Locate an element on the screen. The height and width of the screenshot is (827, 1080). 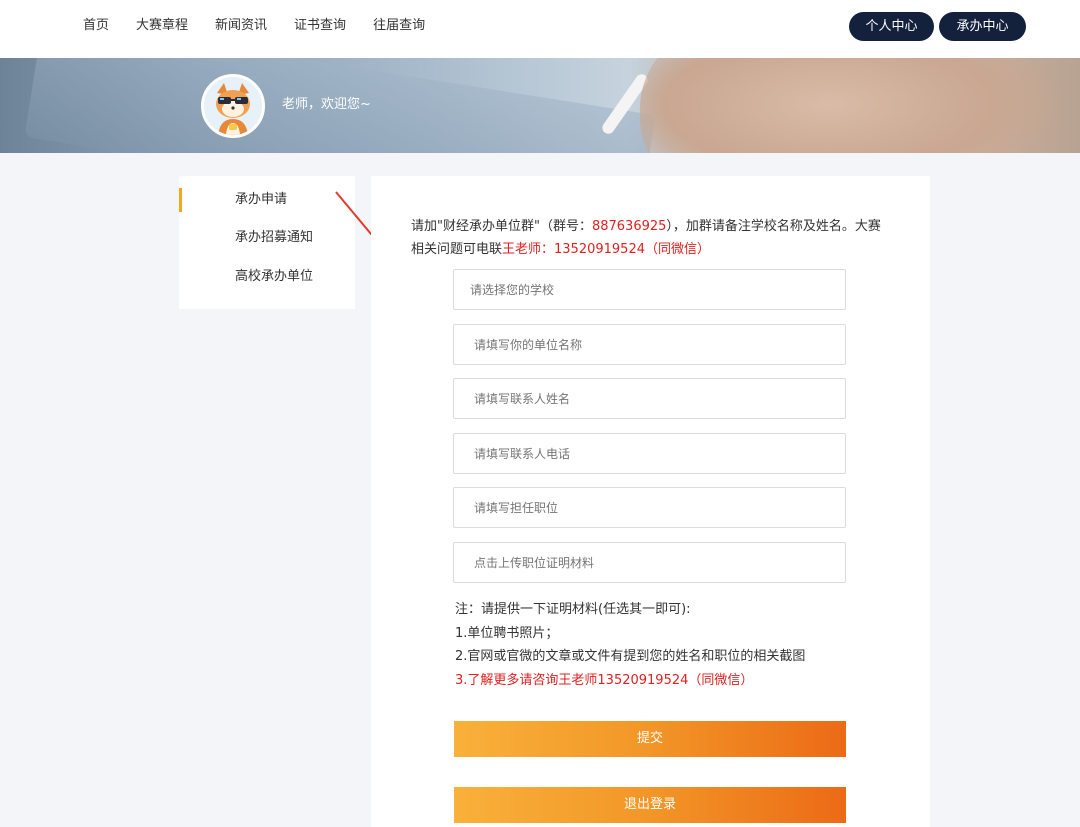
nav-competition-rules: 大赛章程 is located at coordinates (162, 26).